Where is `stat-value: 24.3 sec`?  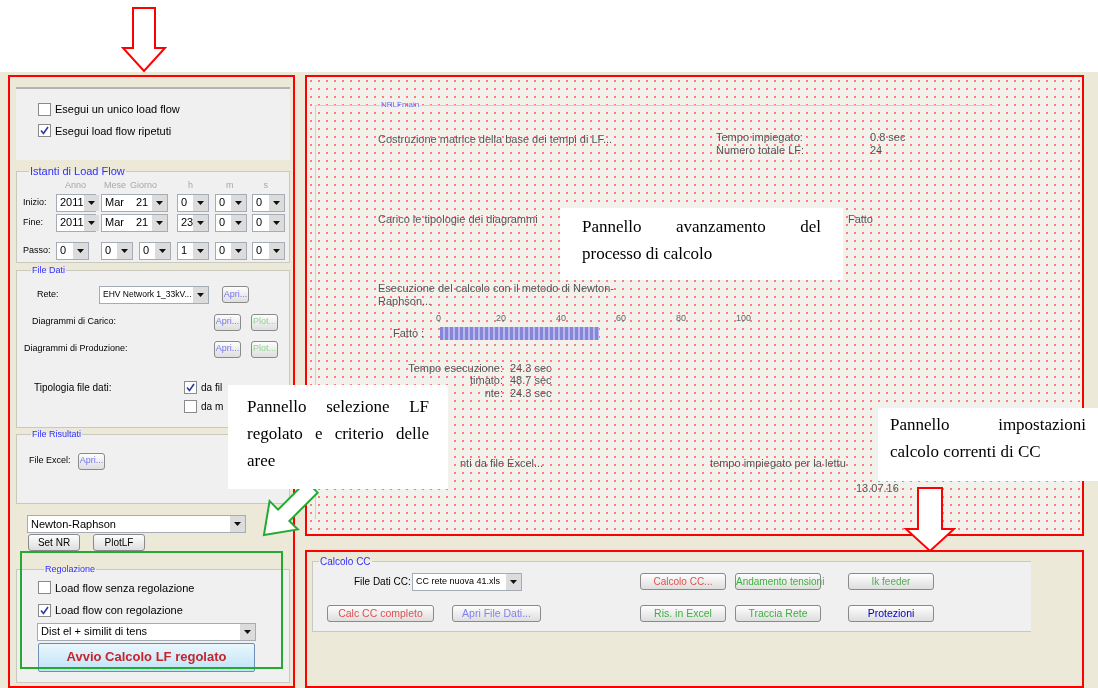 stat-value: 24.3 sec is located at coordinates (531, 392).